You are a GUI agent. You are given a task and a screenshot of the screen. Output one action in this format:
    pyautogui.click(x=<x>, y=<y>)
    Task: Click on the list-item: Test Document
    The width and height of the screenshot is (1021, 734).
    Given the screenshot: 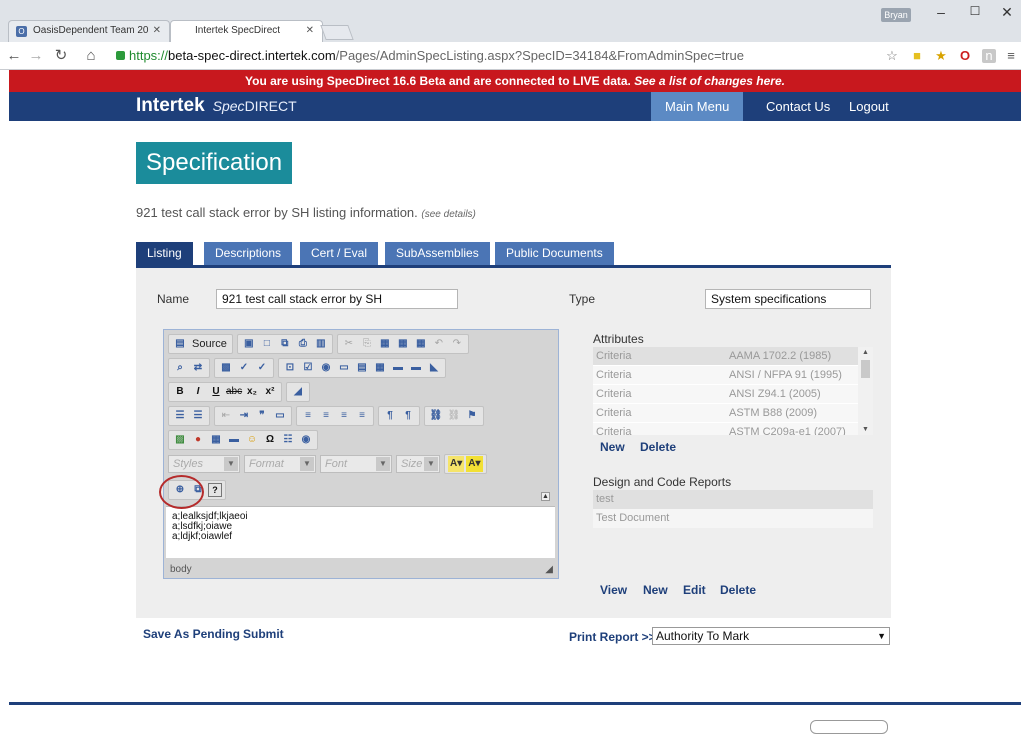 What is the action you would take?
    pyautogui.click(x=733, y=518)
    